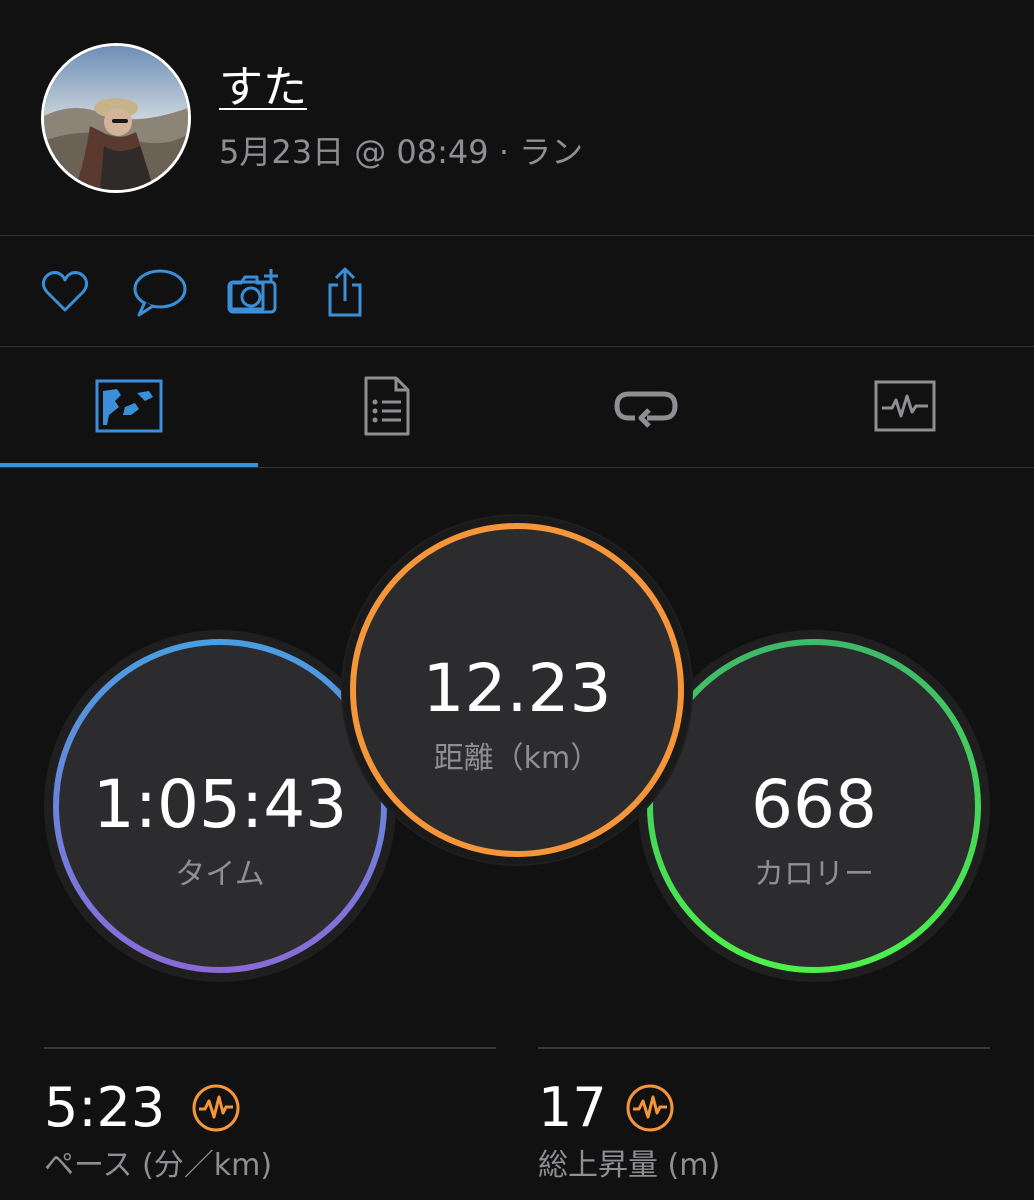 The width and height of the screenshot is (1034, 1200). I want to click on pace-value: 5:23, so click(105, 1107).